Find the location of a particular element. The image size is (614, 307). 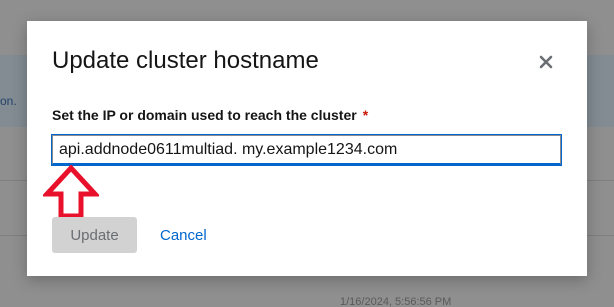

modal-title: Update cluster hostname is located at coordinates (185, 60).